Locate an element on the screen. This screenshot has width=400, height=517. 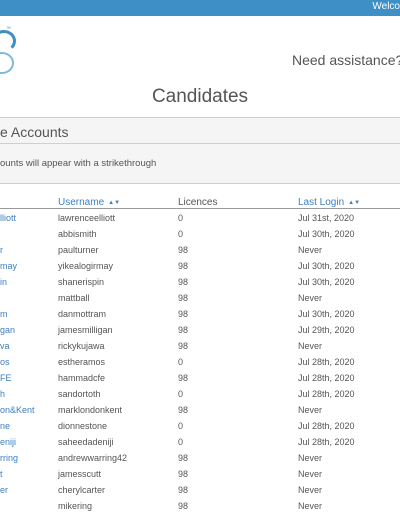
need-assistance-link: Need assistance? D is located at coordinates (346, 60).